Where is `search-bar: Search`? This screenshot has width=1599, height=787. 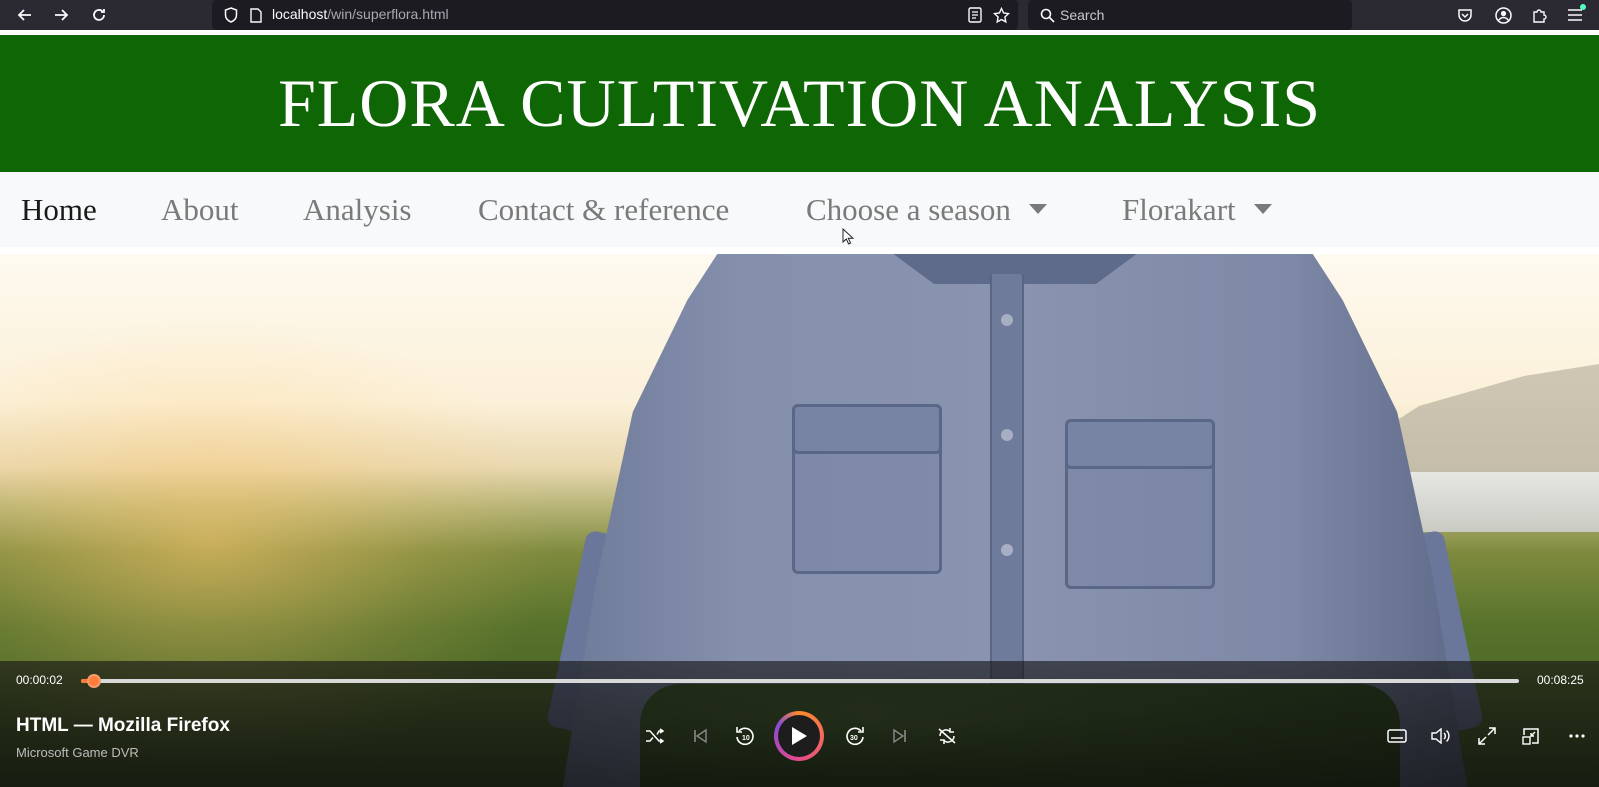 search-bar: Search is located at coordinates (1190, 15).